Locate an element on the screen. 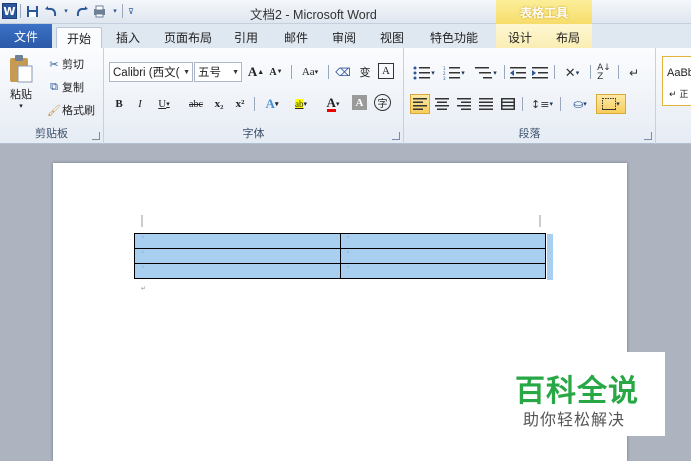 The width and height of the screenshot is (691, 461). multilevel-list-button: ▾ is located at coordinates (486, 73).